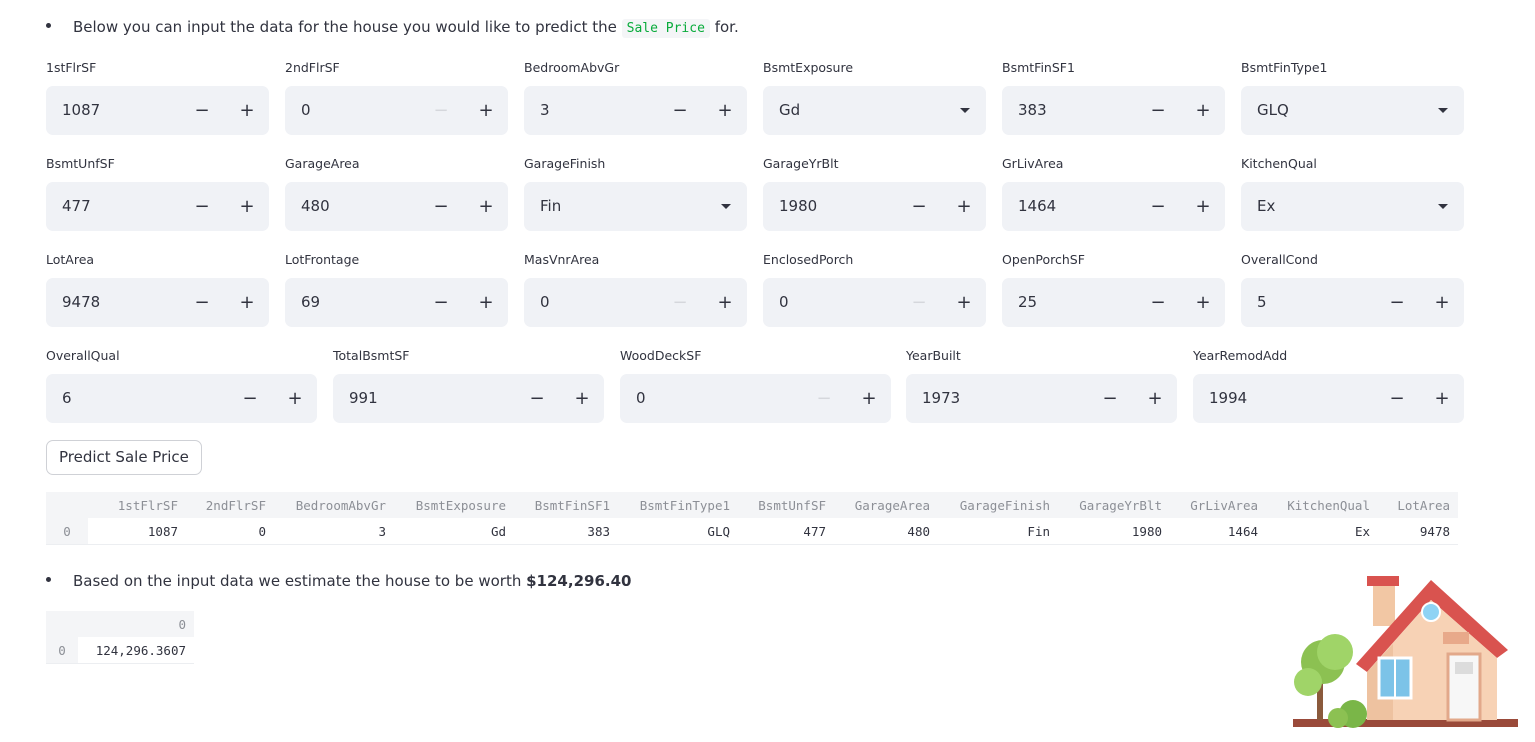 The width and height of the screenshot is (1535, 742). What do you see at coordinates (120, 624) in the screenshot?
I see `header-row: 0` at bounding box center [120, 624].